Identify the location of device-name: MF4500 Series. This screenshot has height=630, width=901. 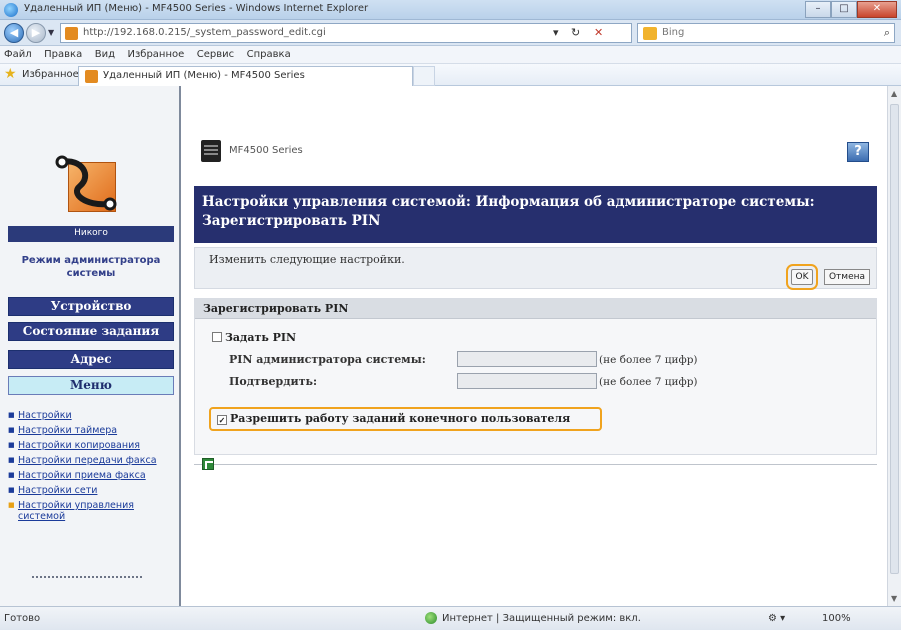
(266, 150).